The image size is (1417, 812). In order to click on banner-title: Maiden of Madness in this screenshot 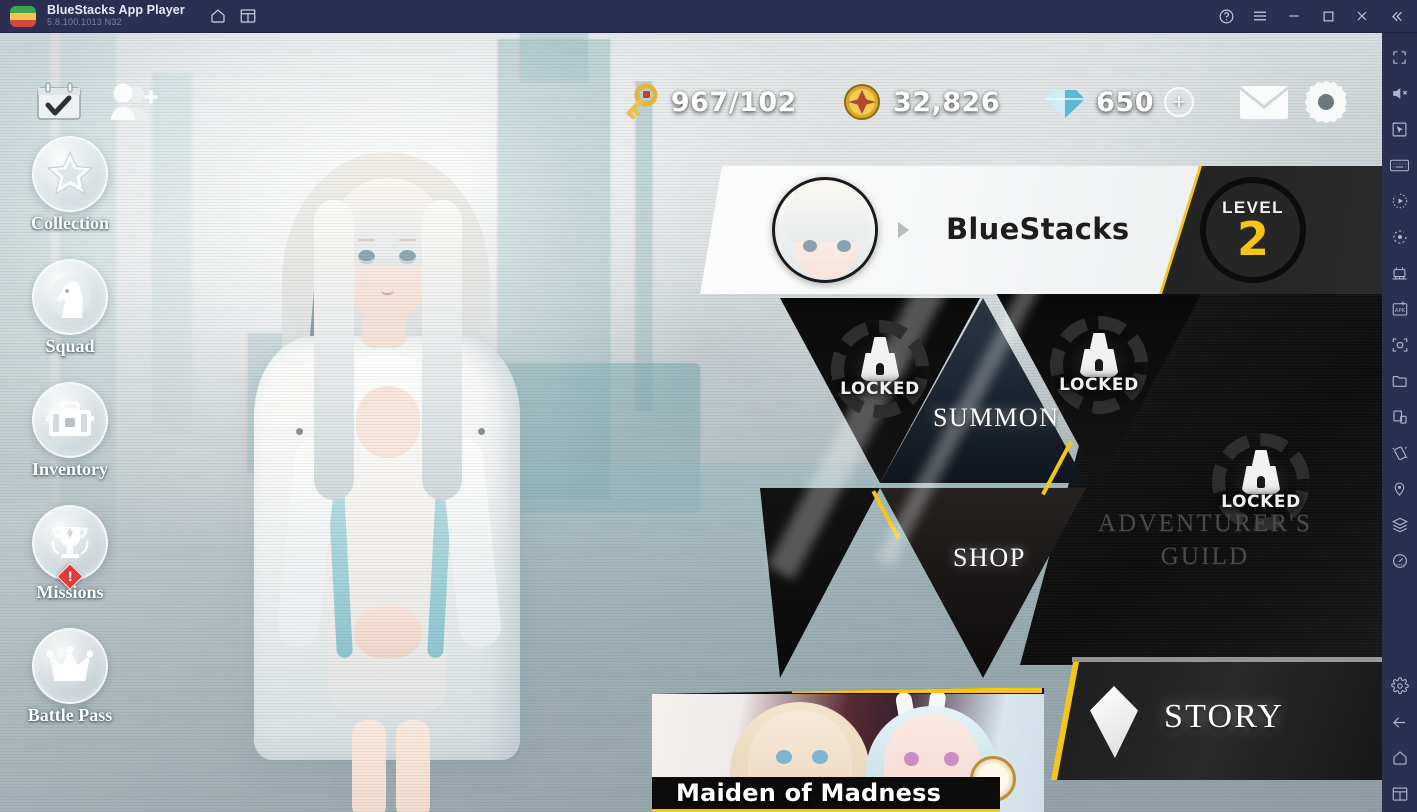, I will do `click(809, 793)`.